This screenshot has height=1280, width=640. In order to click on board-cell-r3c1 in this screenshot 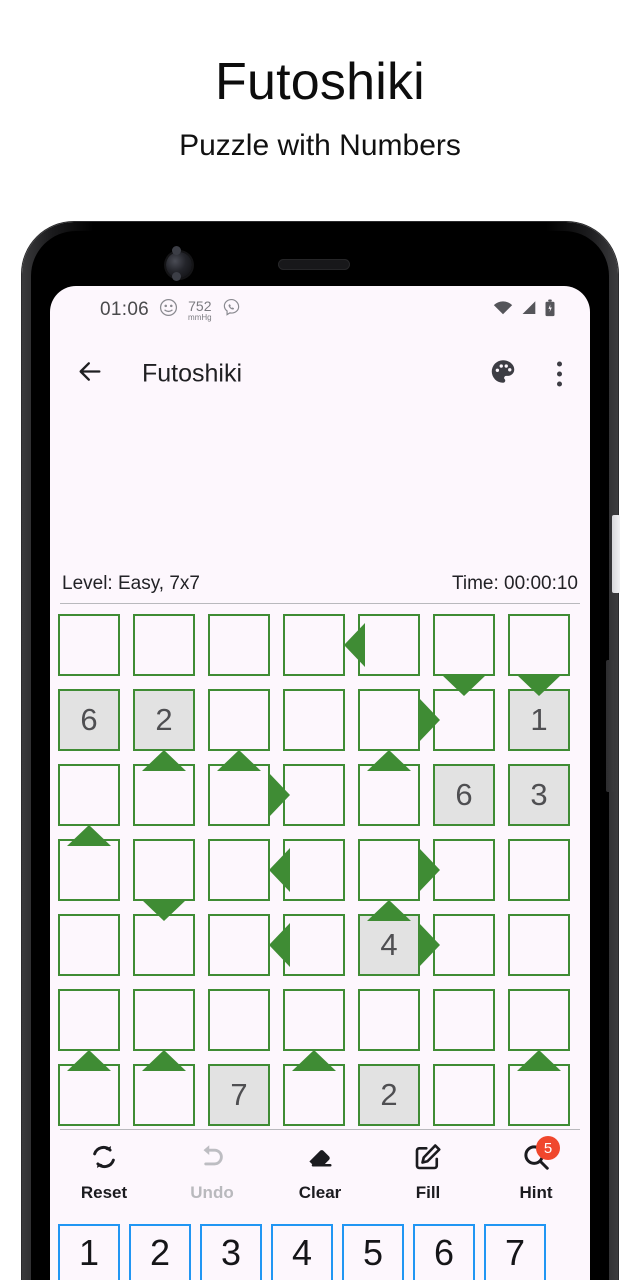, I will do `click(89, 795)`.